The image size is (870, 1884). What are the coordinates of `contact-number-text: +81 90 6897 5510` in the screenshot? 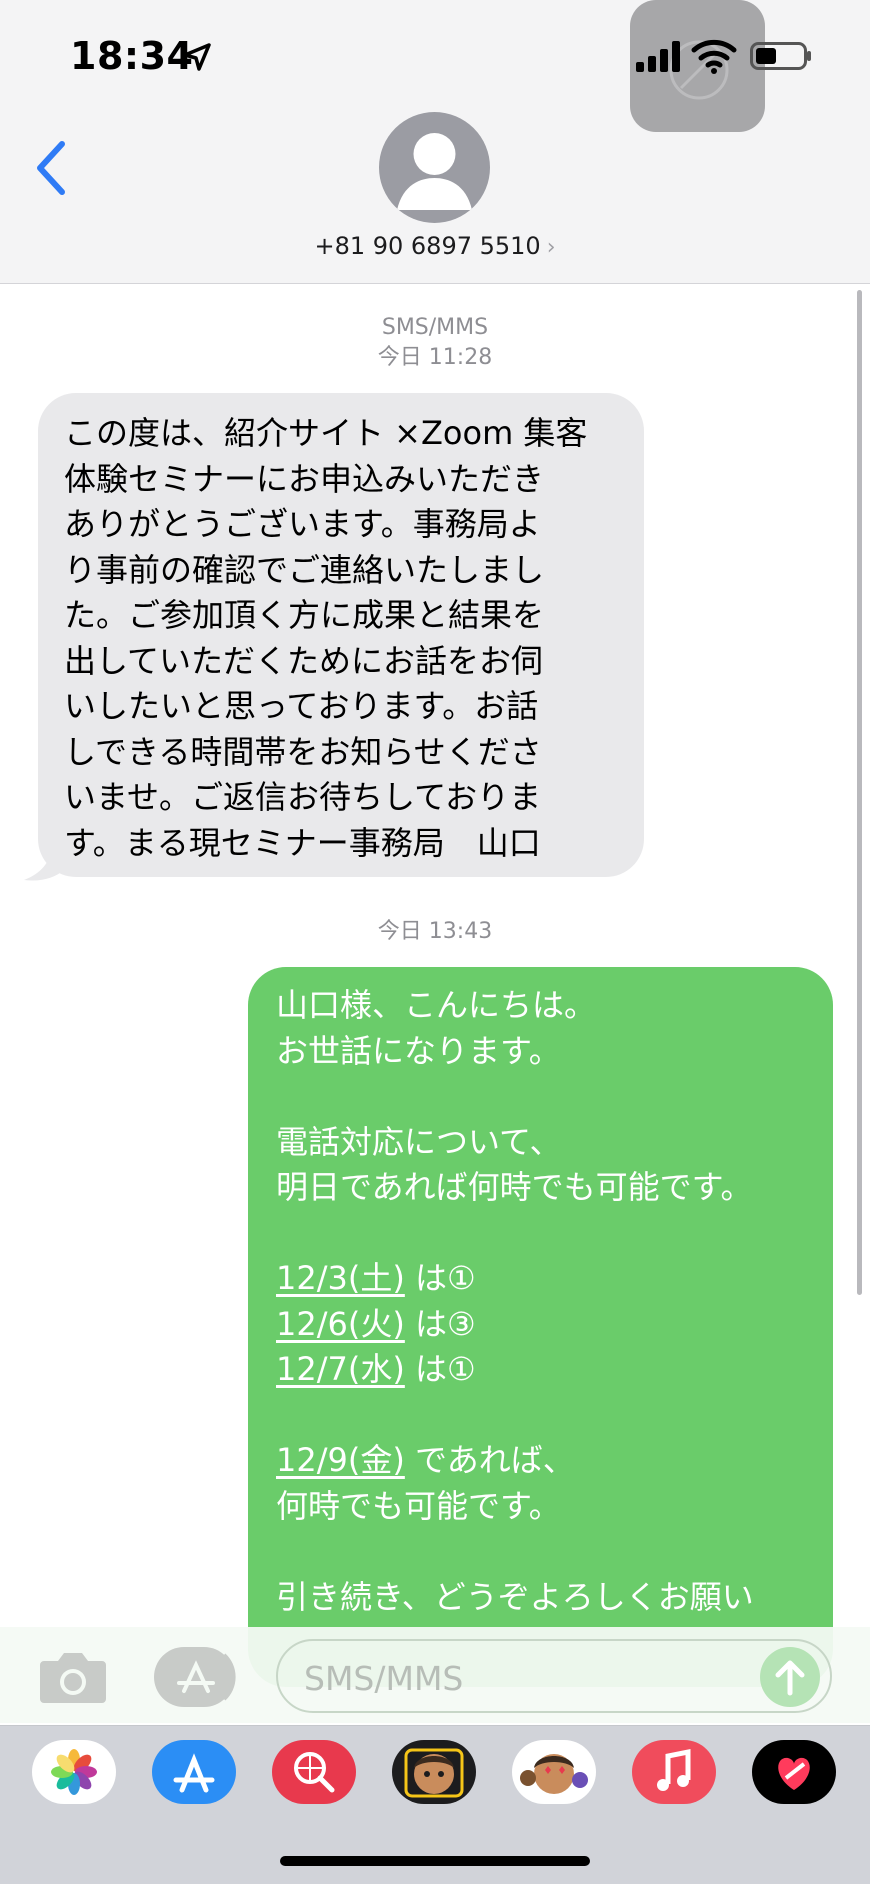 It's located at (427, 246).